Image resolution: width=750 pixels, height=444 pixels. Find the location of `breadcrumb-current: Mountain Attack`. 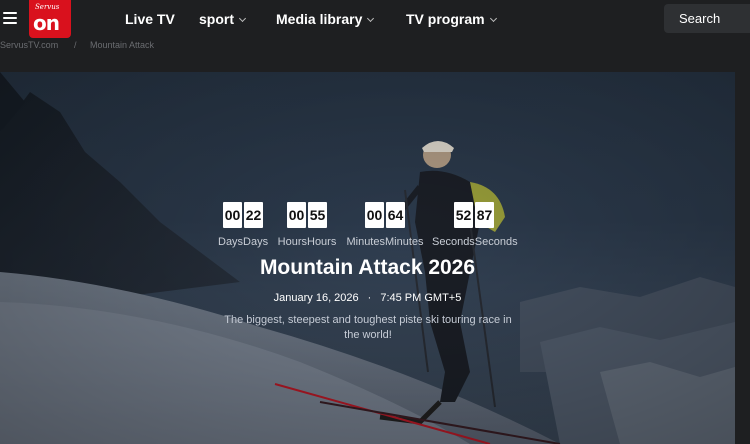

breadcrumb-current: Mountain Attack is located at coordinates (122, 45).